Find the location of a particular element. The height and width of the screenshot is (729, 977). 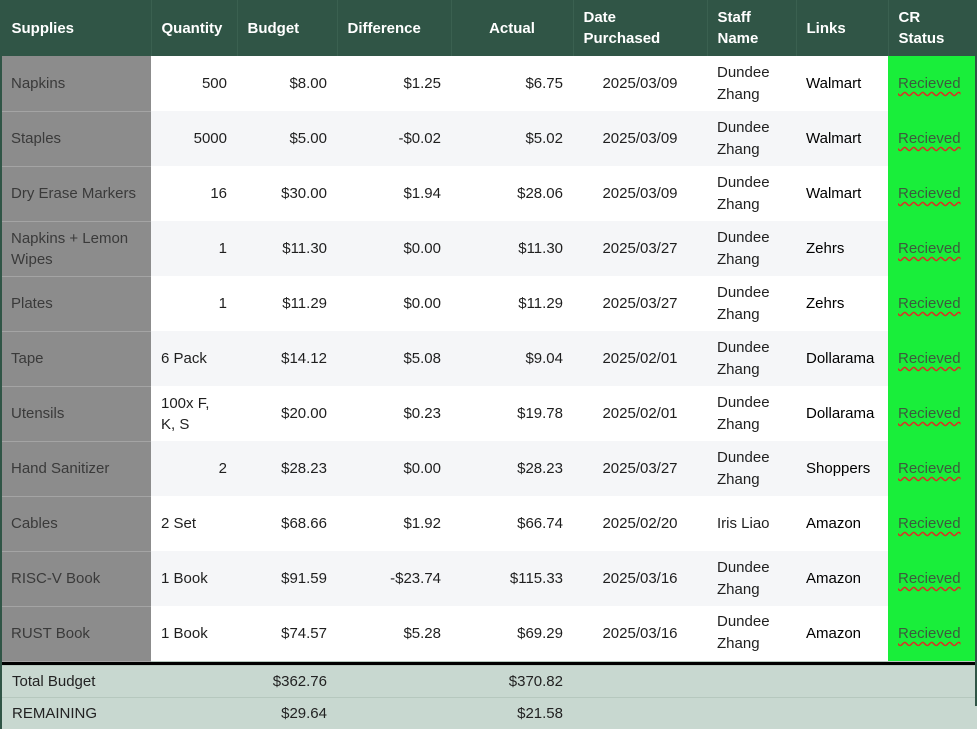

supply-cell: RISC-V Book is located at coordinates (76, 579).